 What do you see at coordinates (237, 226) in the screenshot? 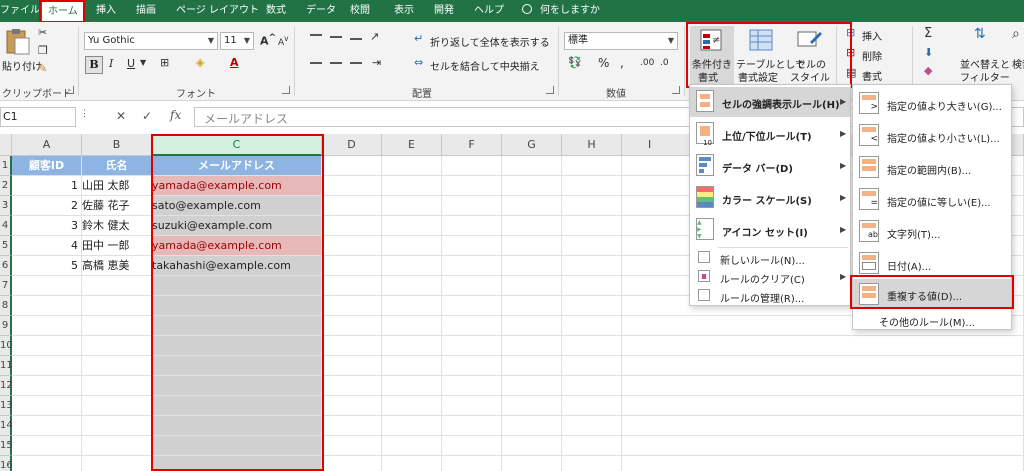
I see `email-cell: suzuki@example.com` at bounding box center [237, 226].